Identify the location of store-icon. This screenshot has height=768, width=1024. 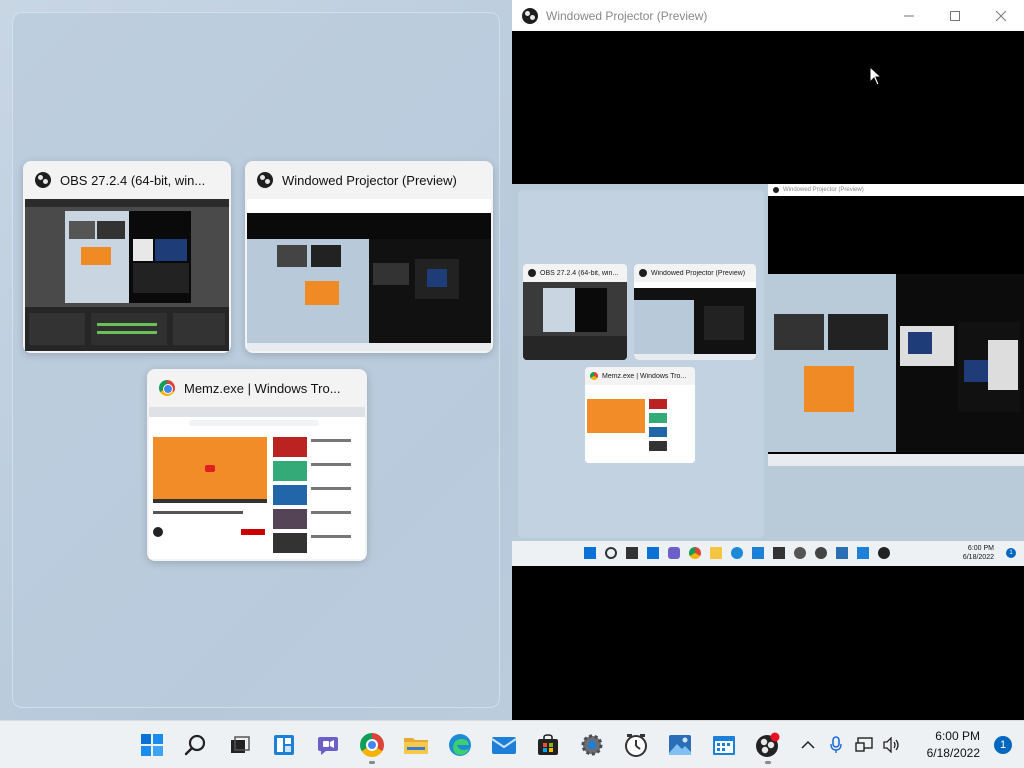
(548, 744).